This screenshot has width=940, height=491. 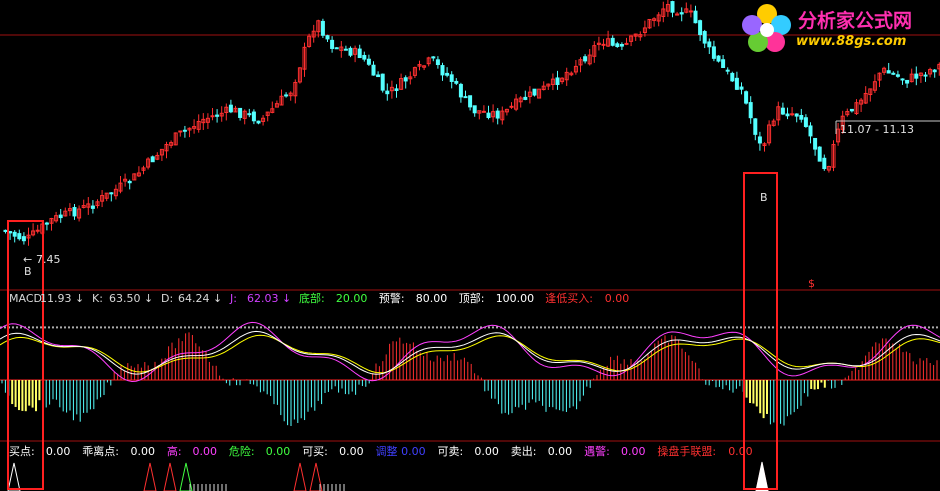 I want to click on indicator-J-value: 62.03, so click(x=263, y=298).